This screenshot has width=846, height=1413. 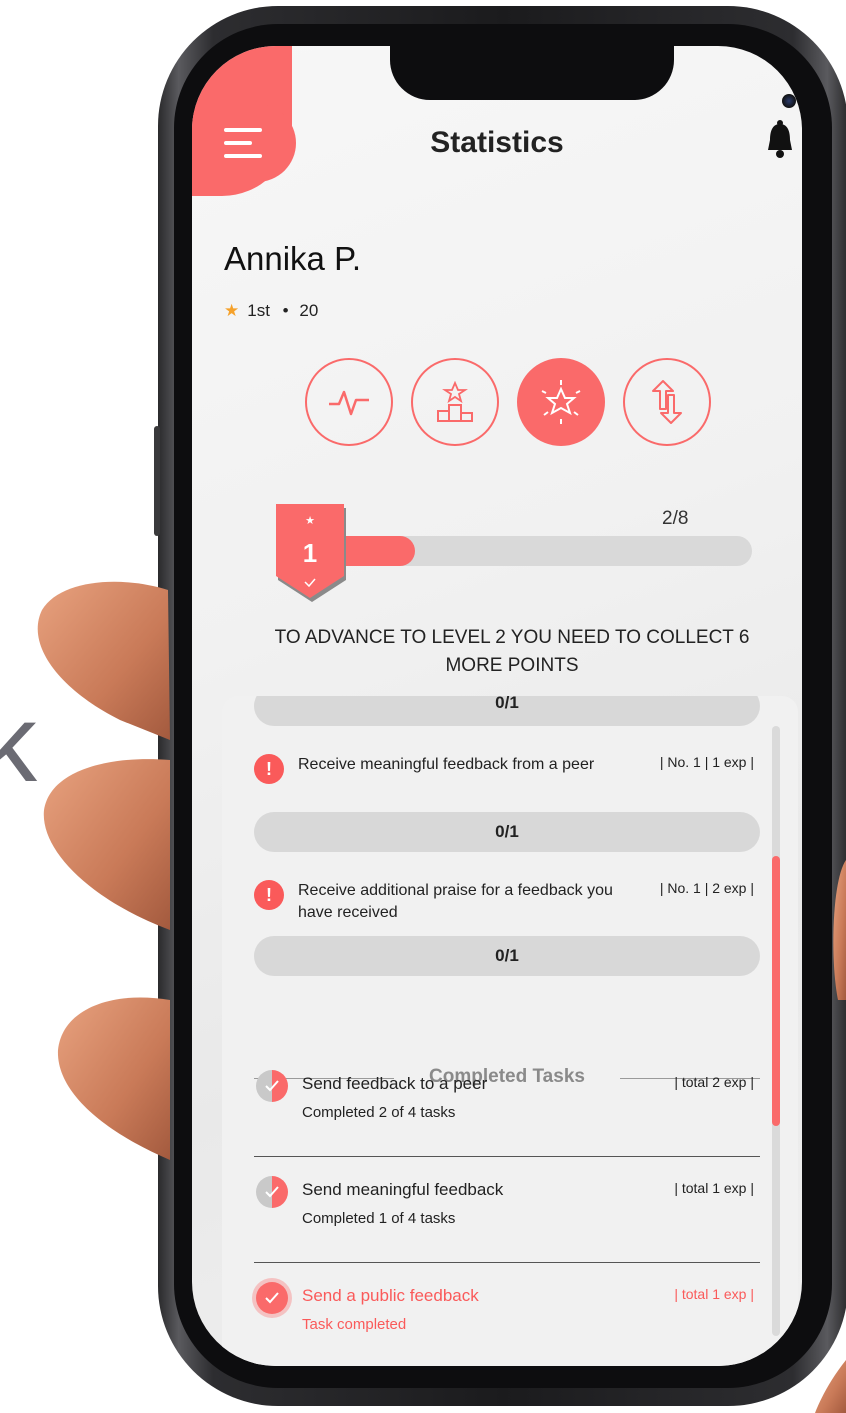 What do you see at coordinates (292, 258) in the screenshot?
I see `user-name: Annika P.` at bounding box center [292, 258].